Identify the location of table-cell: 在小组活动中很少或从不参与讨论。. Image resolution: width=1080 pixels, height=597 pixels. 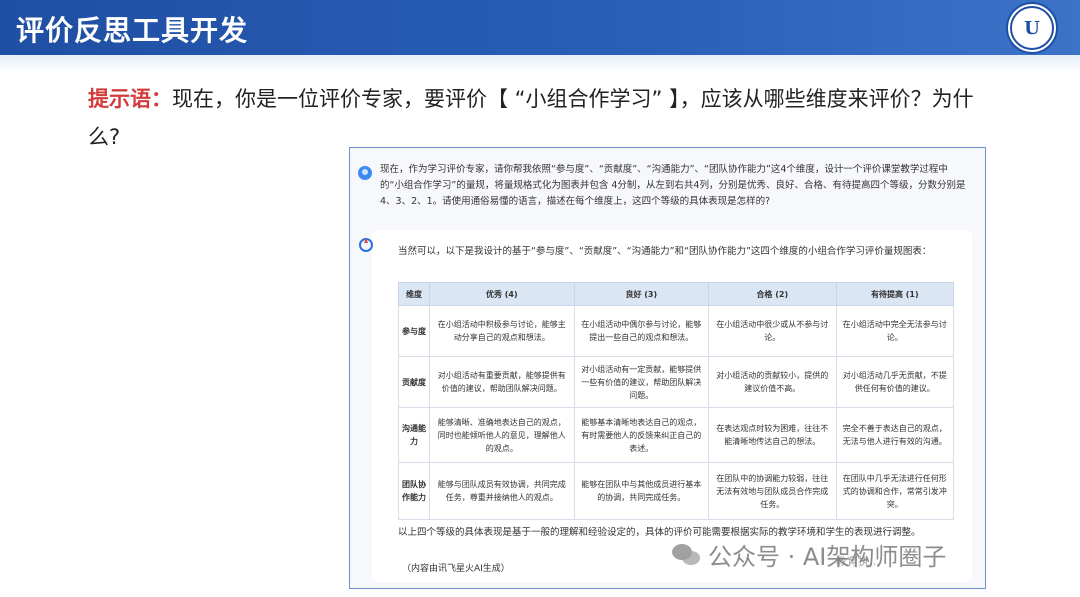
(772, 331).